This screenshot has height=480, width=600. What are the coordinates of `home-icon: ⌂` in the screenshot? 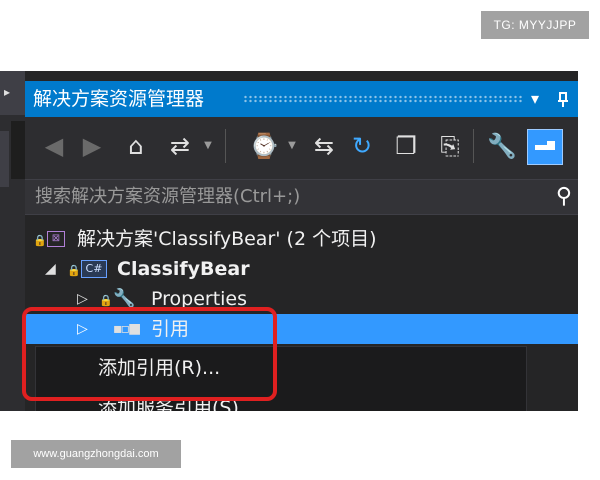 It's located at (136, 146).